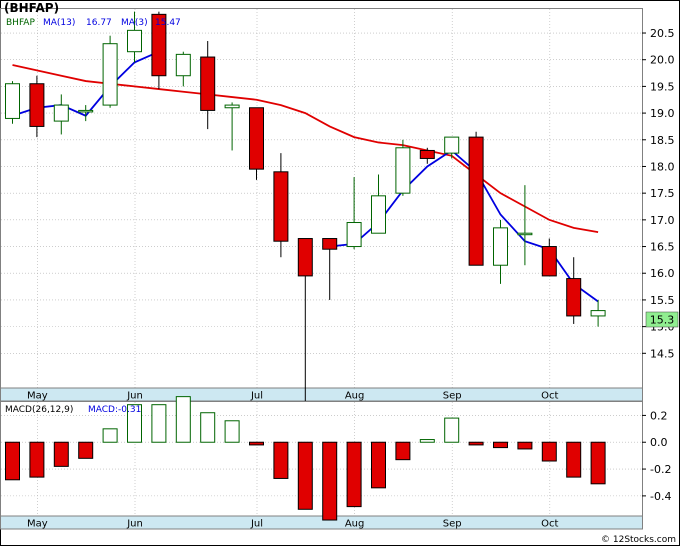 Image resolution: width=680 pixels, height=550 pixels. I want to click on price-x-tick-label: Oct, so click(549, 396).